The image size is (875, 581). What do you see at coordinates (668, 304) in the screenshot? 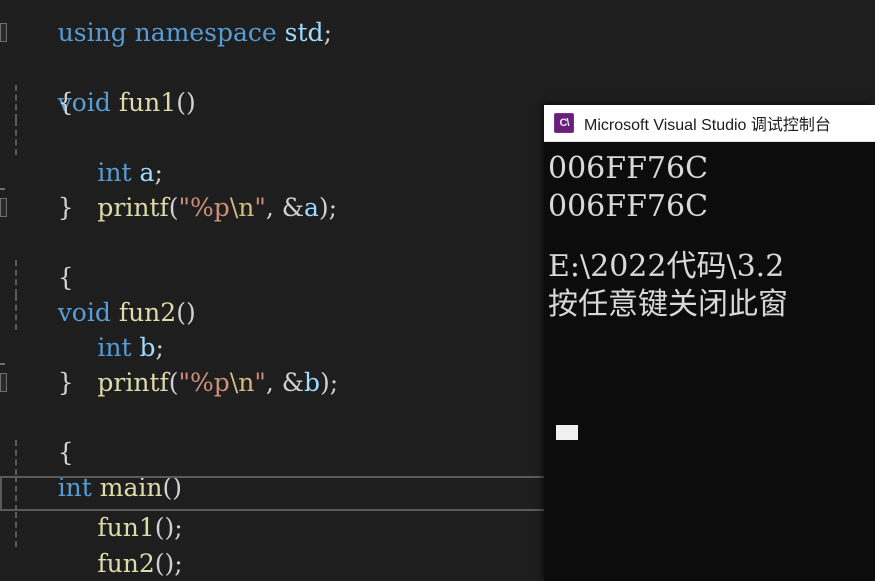
I see `console-output-prompt: 按任意键关闭此窗` at bounding box center [668, 304].